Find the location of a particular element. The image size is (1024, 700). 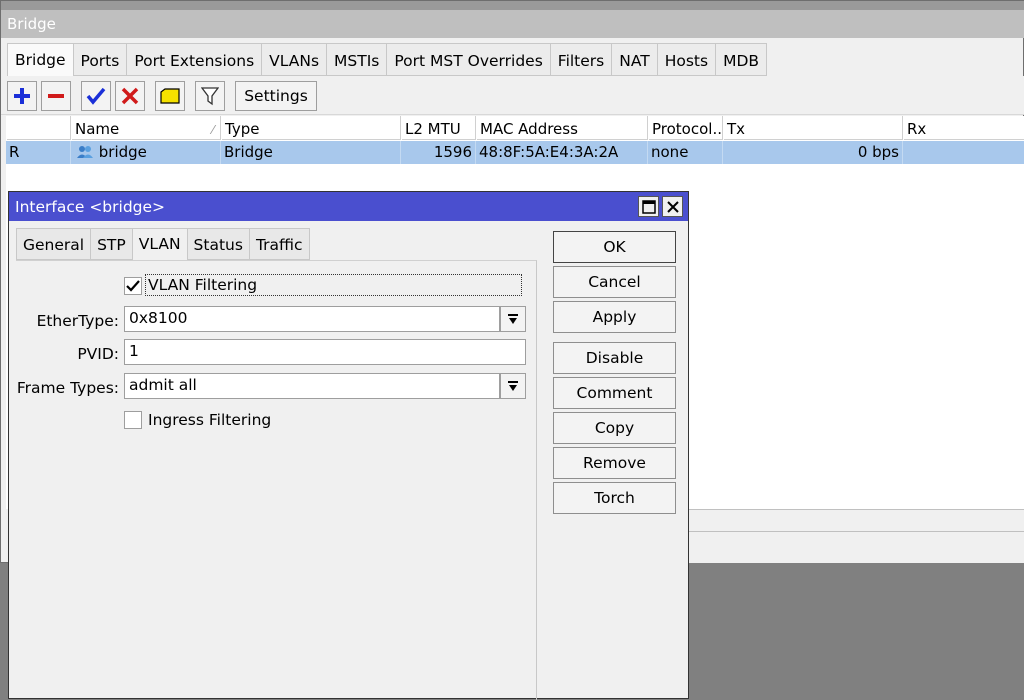

close-icon is located at coordinates (672, 206).